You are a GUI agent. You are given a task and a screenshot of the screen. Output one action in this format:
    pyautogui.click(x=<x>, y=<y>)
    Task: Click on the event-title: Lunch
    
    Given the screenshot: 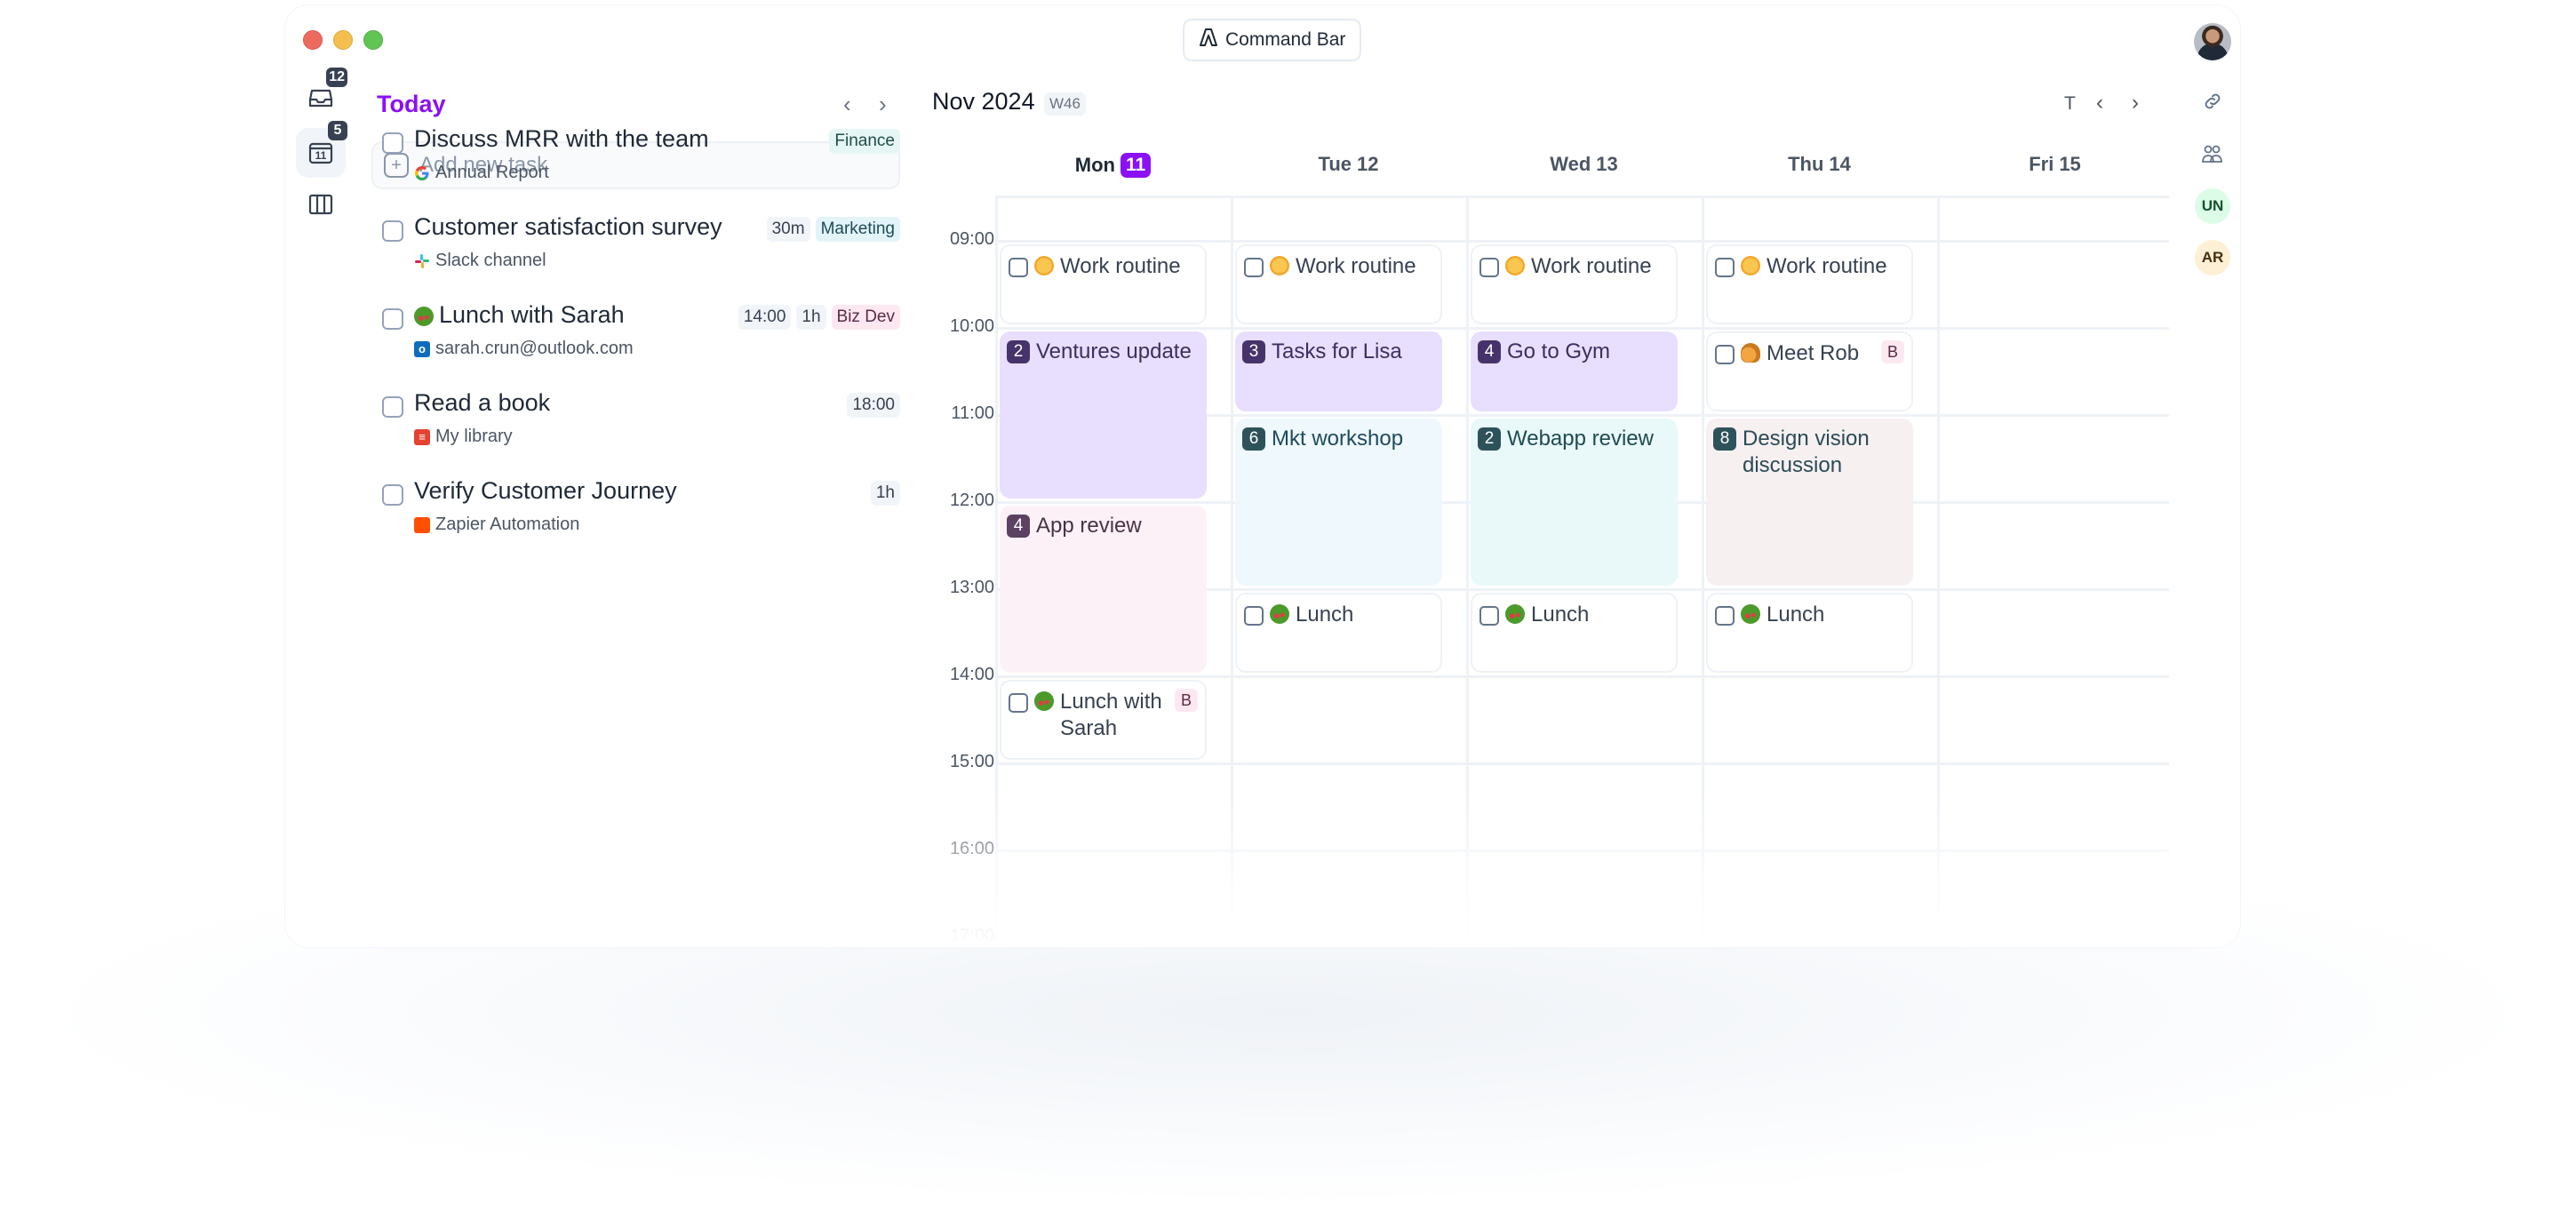 What is the action you would take?
    pyautogui.click(x=1796, y=614)
    